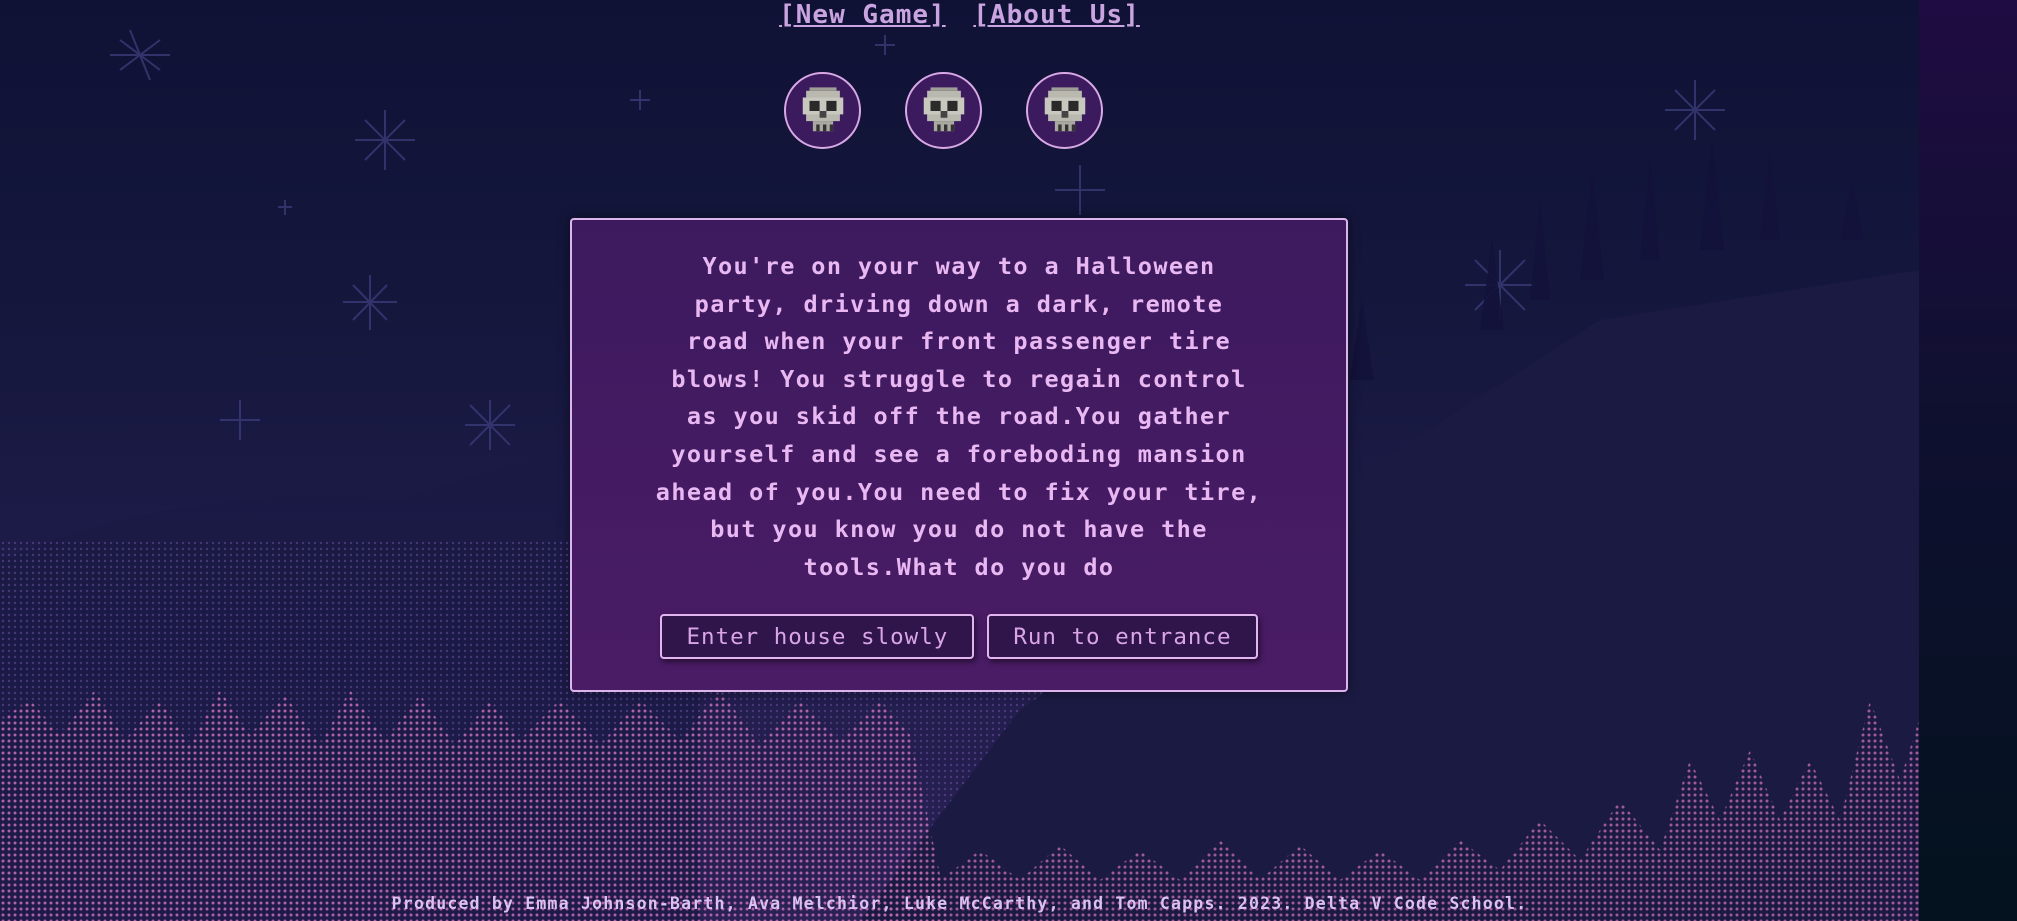  I want to click on right-gutter, so click(1968, 460).